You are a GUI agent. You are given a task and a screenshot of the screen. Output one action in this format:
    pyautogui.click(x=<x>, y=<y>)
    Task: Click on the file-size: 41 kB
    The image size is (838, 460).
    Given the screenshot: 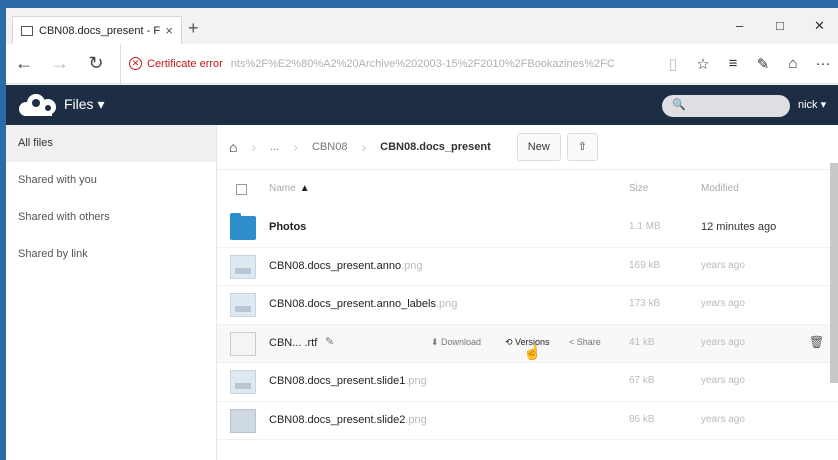 What is the action you would take?
    pyautogui.click(x=642, y=342)
    